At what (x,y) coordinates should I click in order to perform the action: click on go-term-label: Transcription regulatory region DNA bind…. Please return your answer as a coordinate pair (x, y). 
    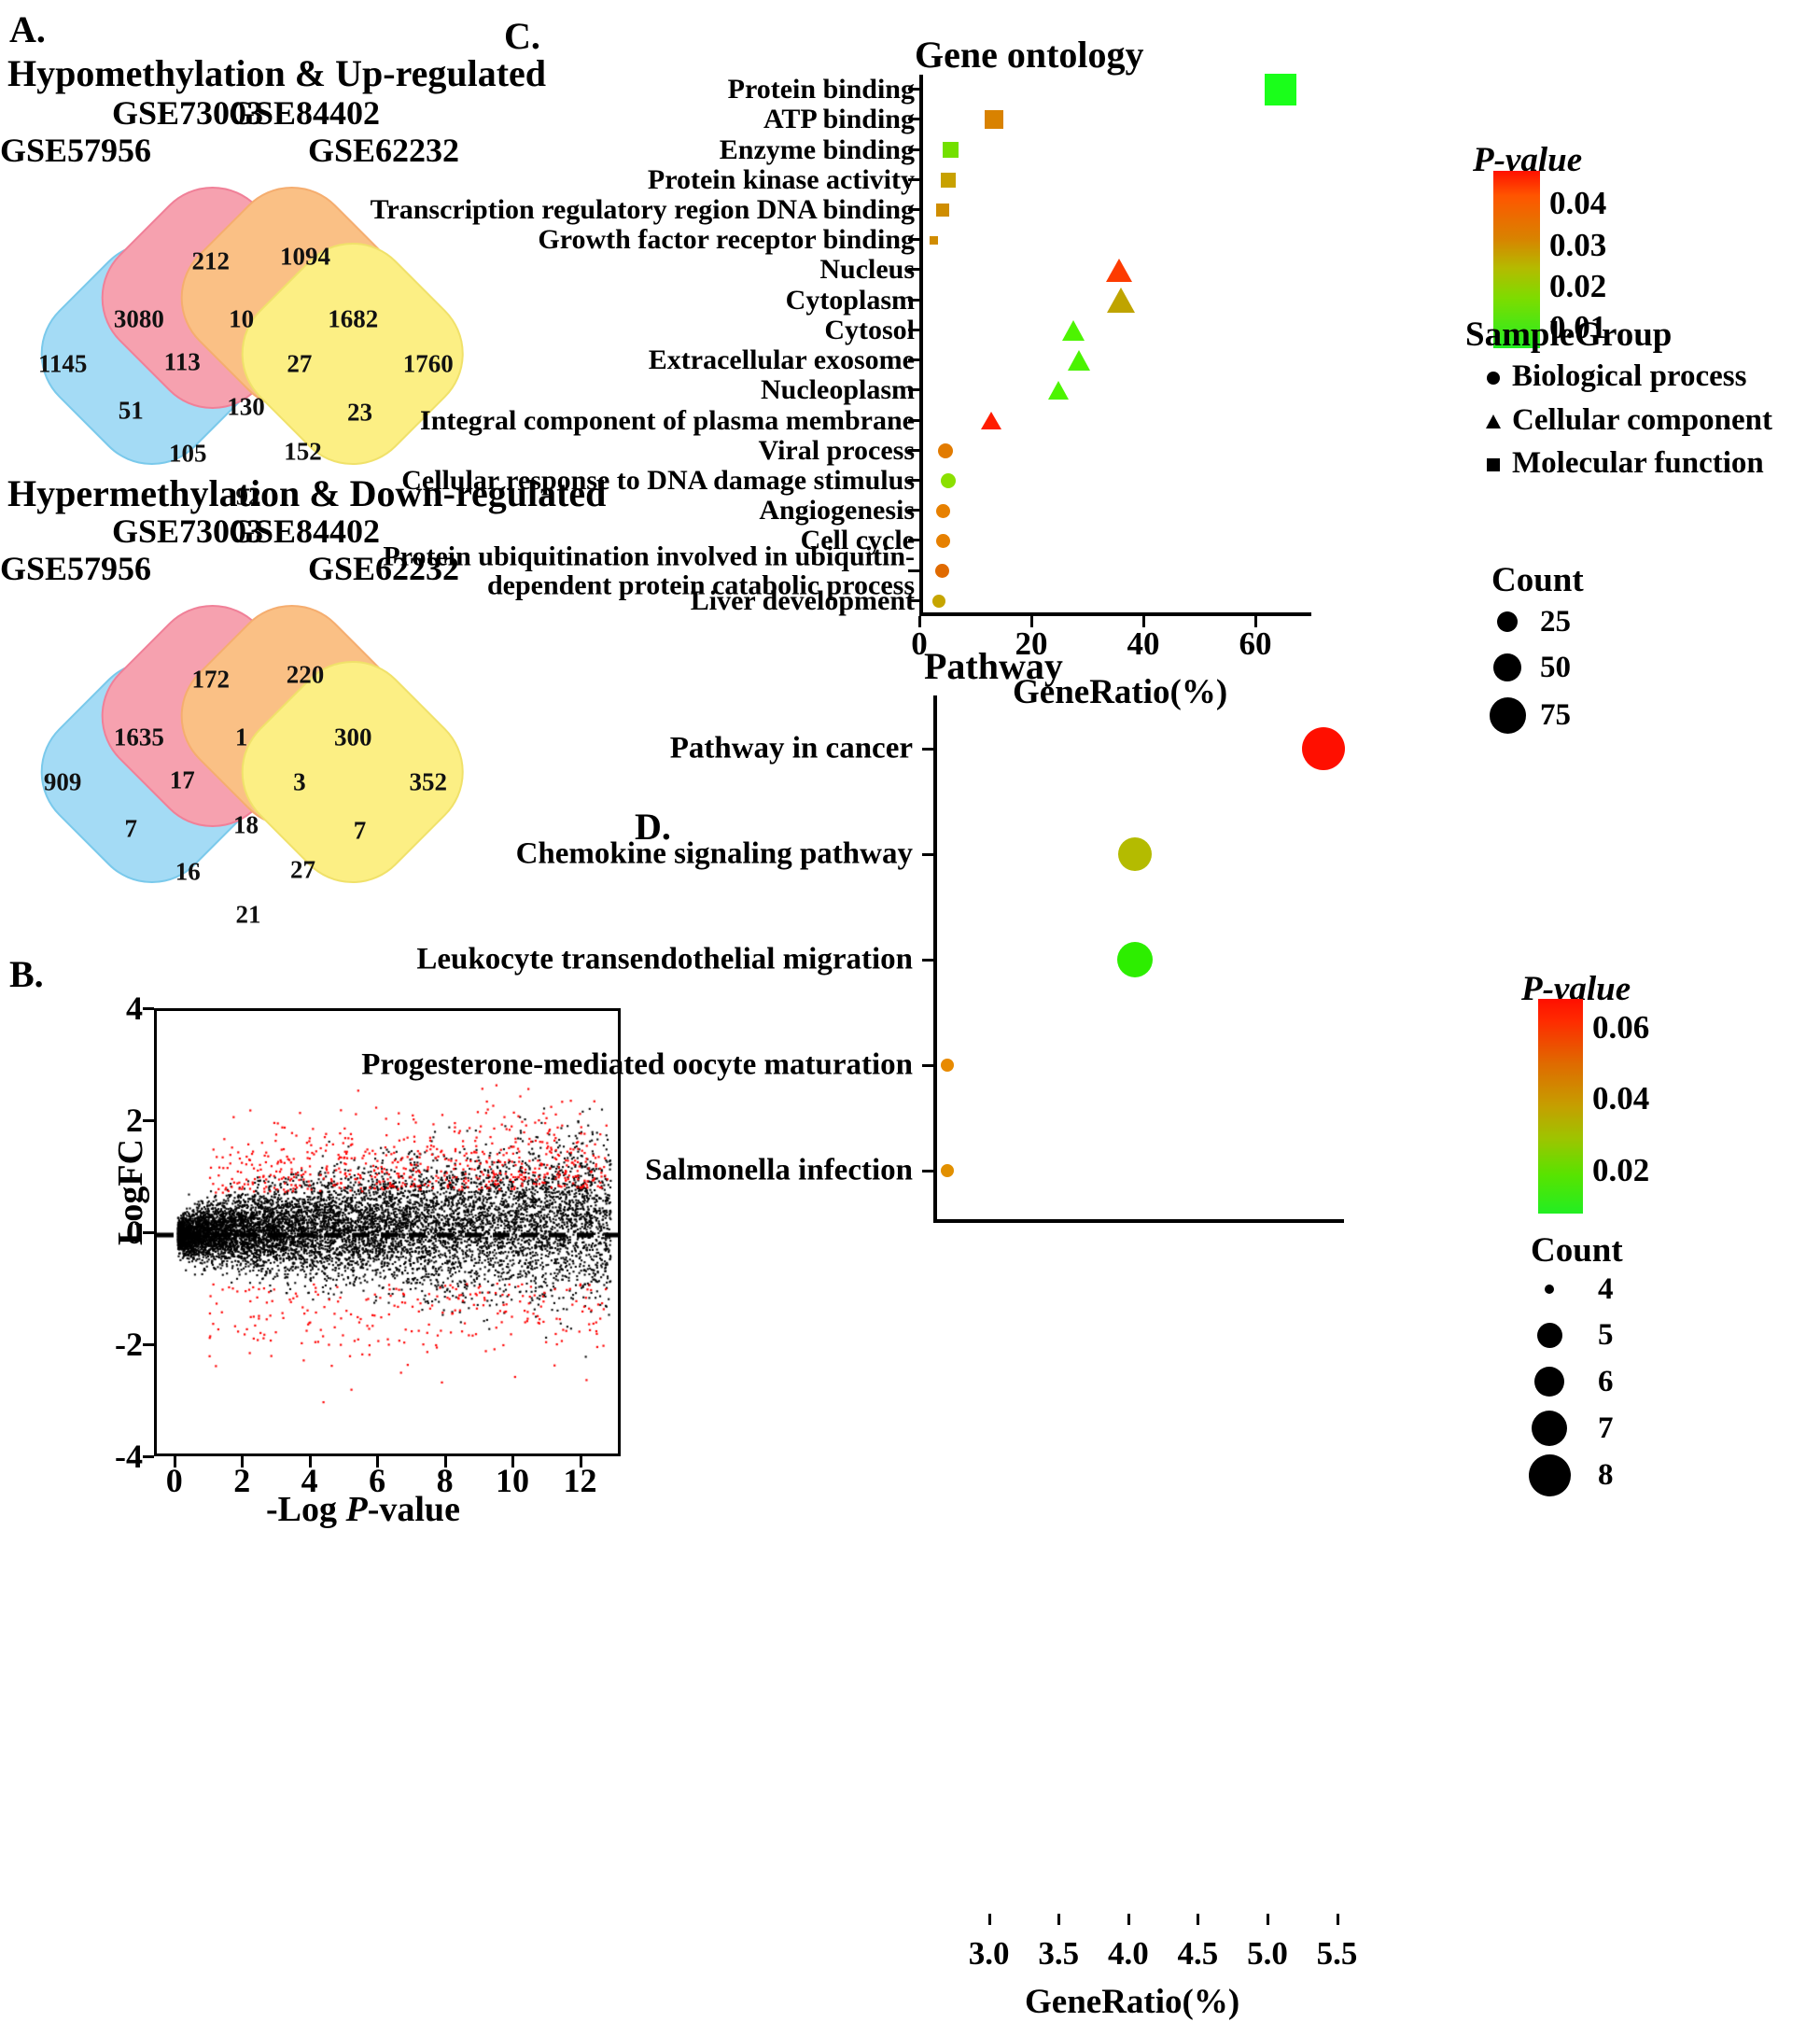
    Looking at the image, I should click on (642, 209).